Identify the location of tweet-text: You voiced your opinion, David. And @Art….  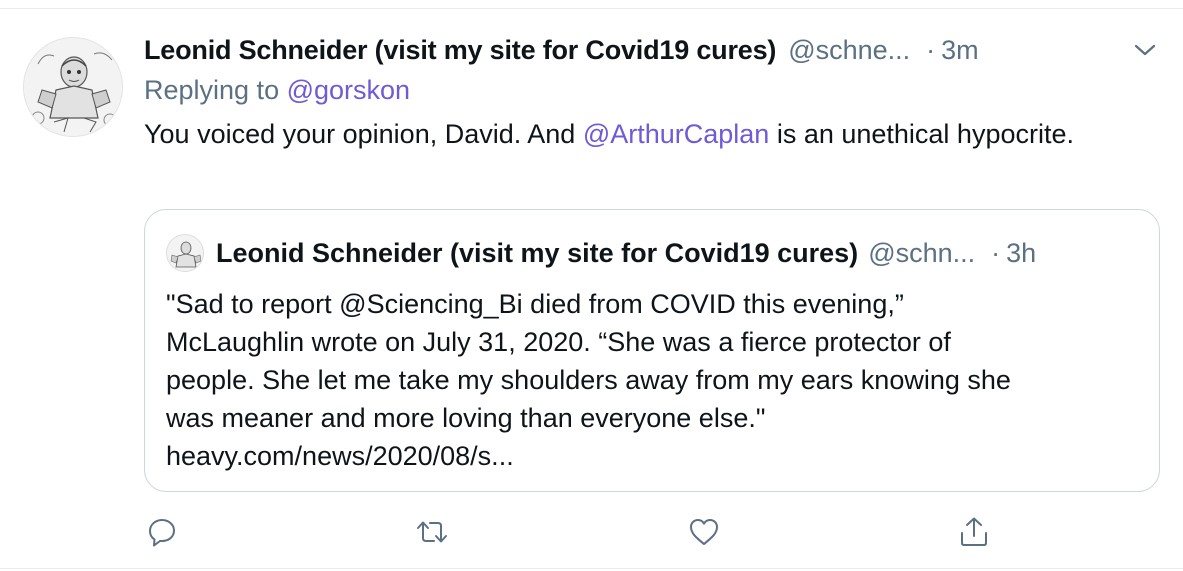
(624, 134).